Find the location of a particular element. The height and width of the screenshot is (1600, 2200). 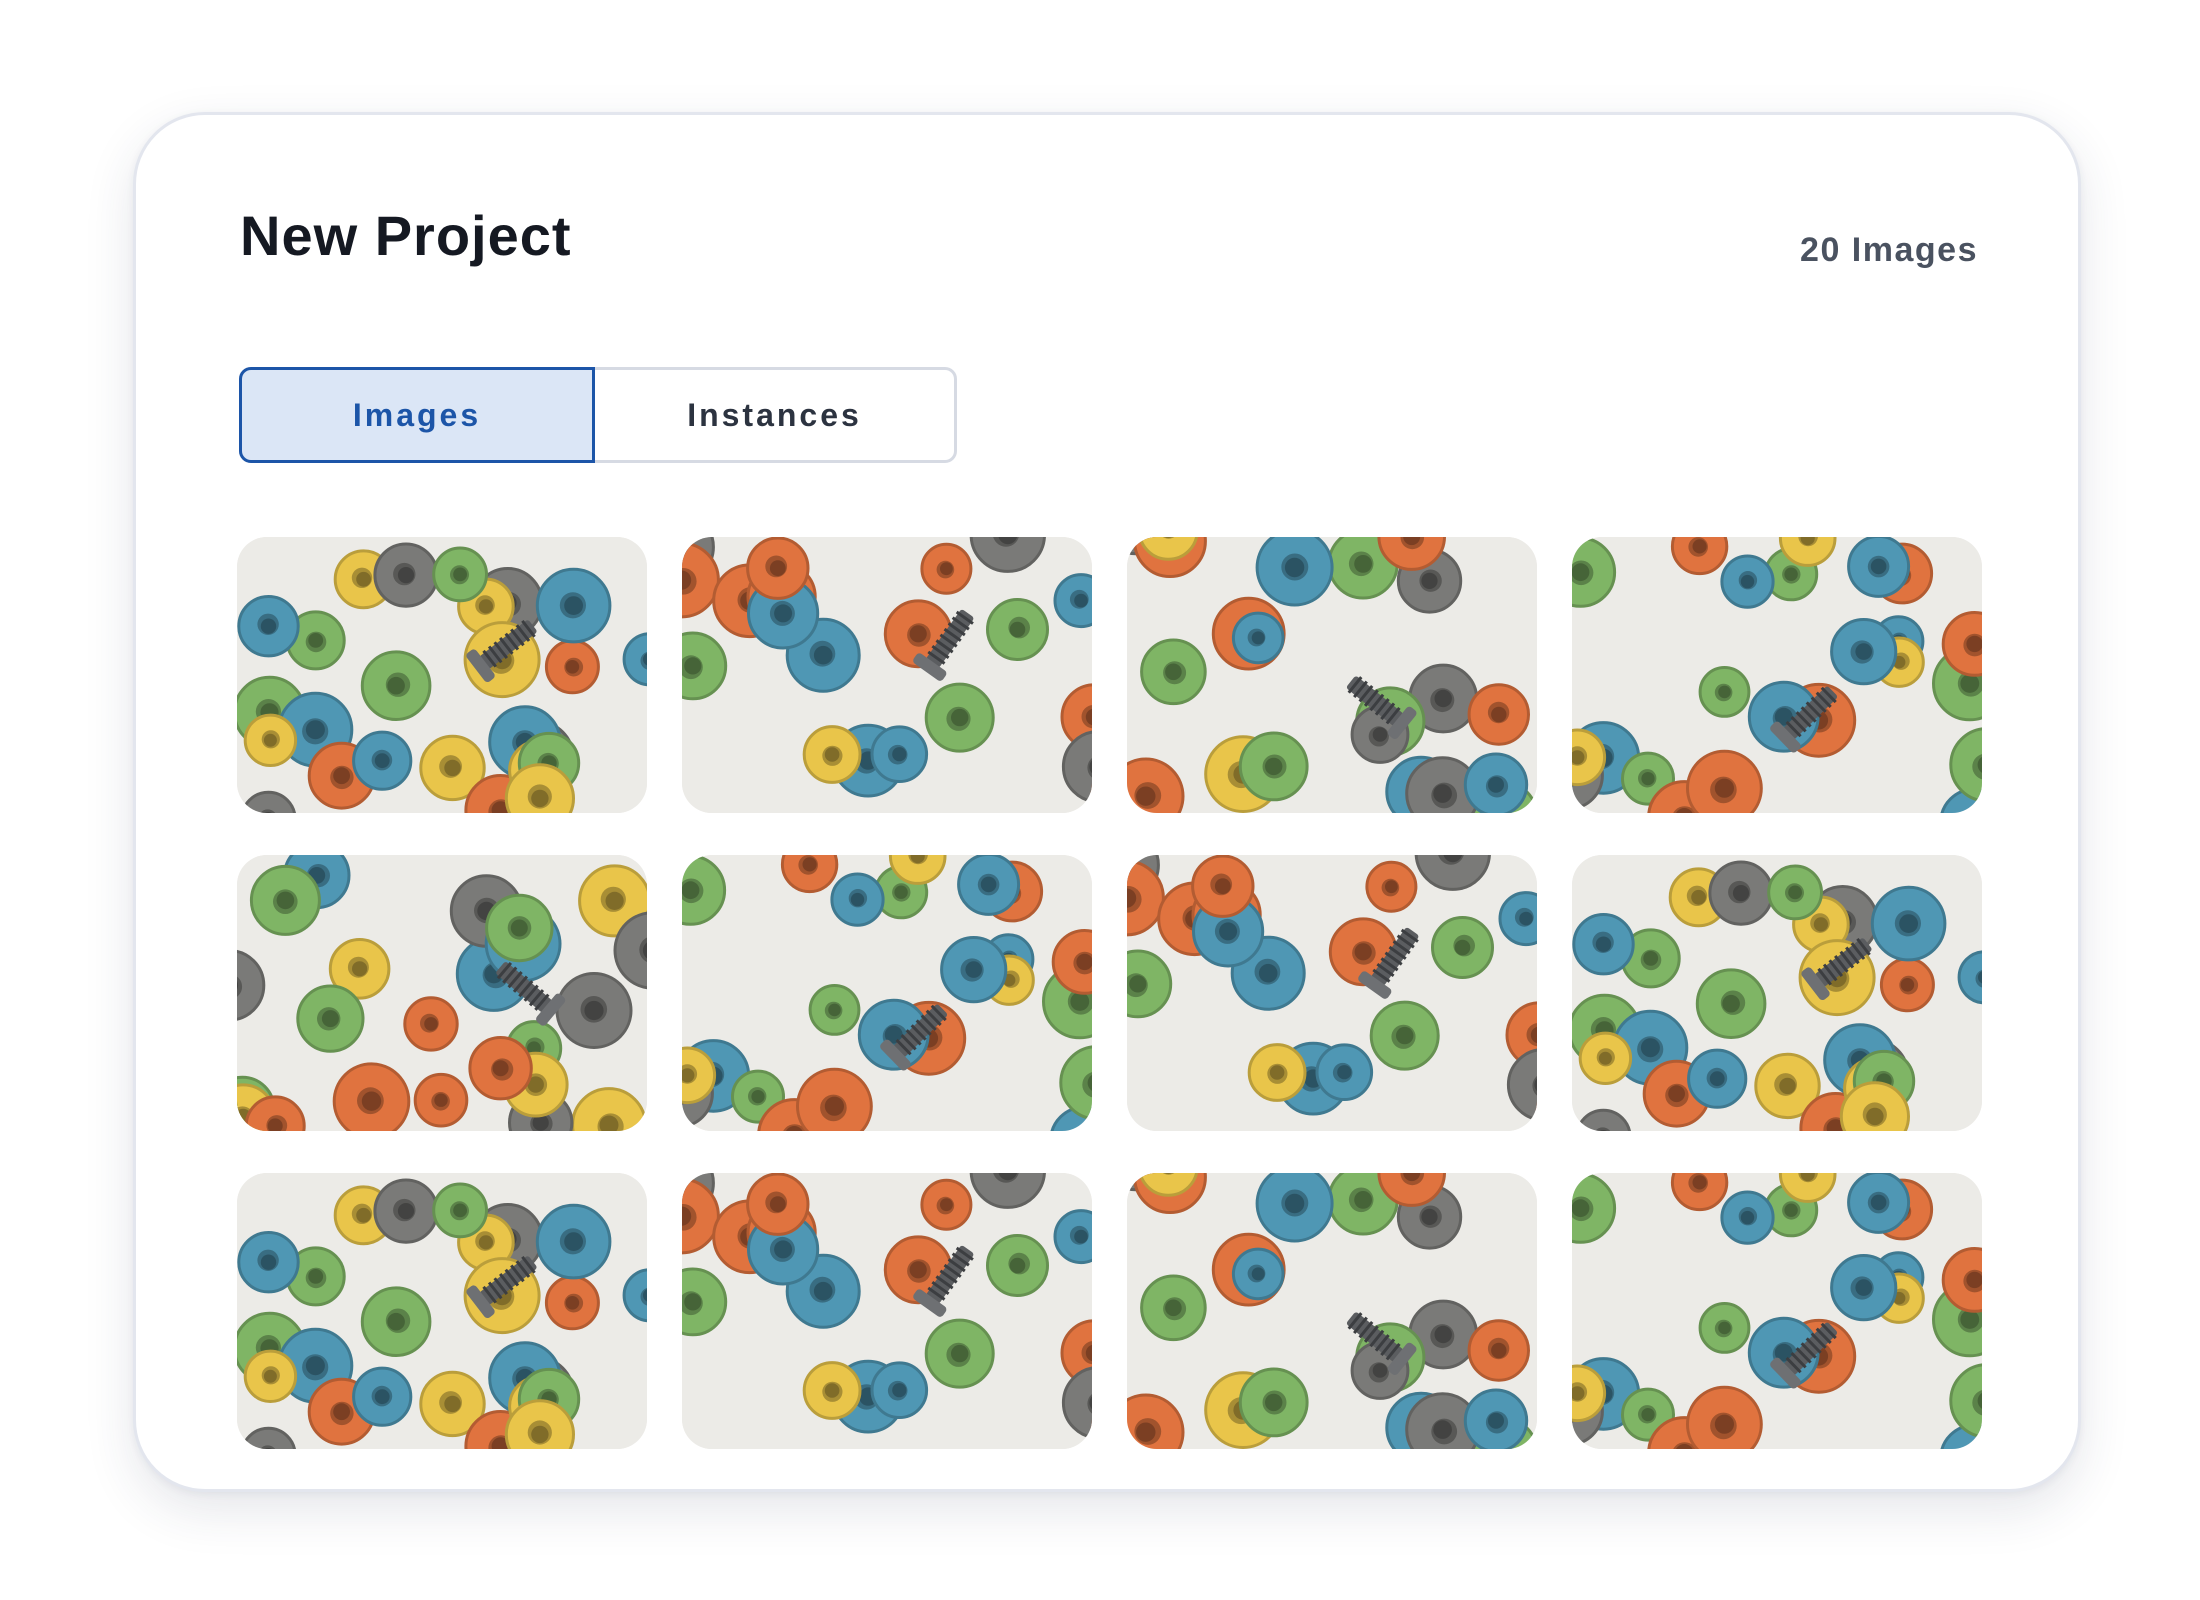

image-count: 20 Images is located at coordinates (1889, 250).